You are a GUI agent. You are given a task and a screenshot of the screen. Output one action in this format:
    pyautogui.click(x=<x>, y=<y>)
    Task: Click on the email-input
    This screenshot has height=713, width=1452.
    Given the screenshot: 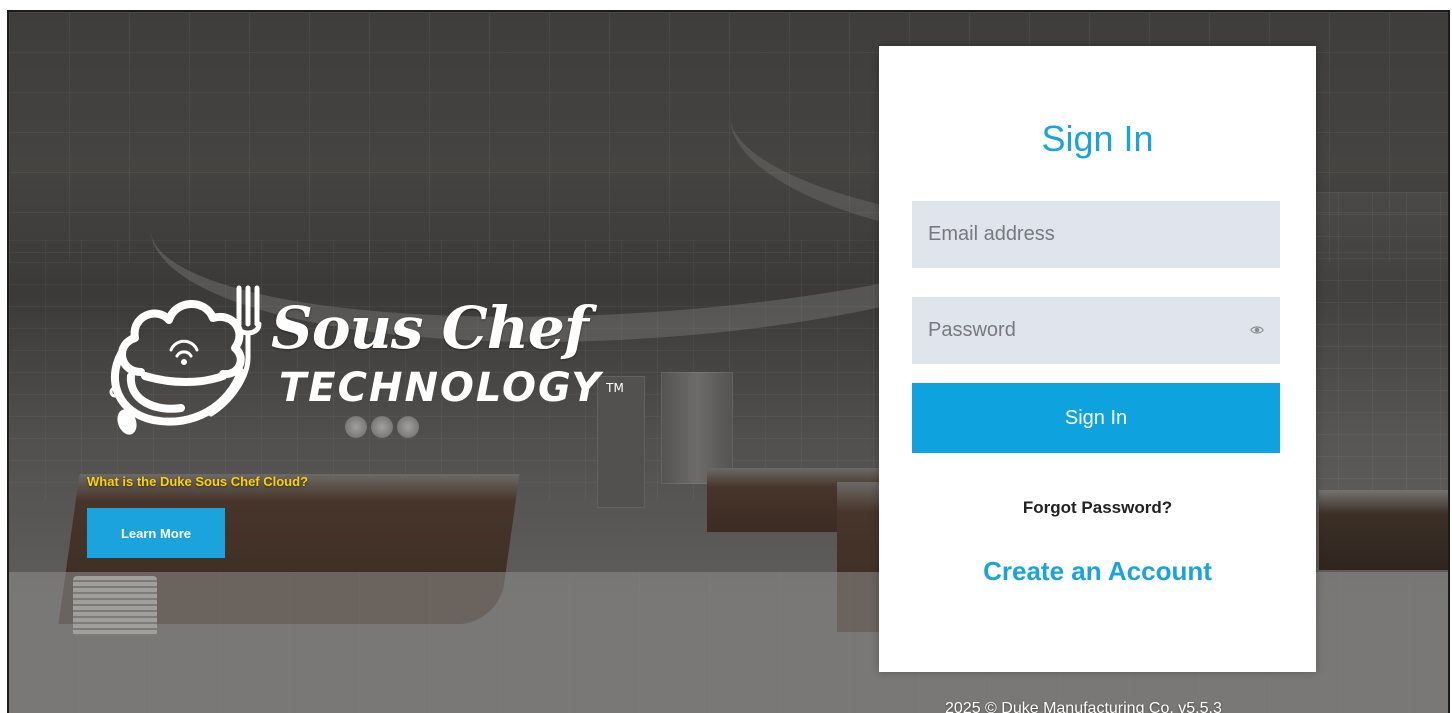 What is the action you would take?
    pyautogui.click(x=1096, y=234)
    